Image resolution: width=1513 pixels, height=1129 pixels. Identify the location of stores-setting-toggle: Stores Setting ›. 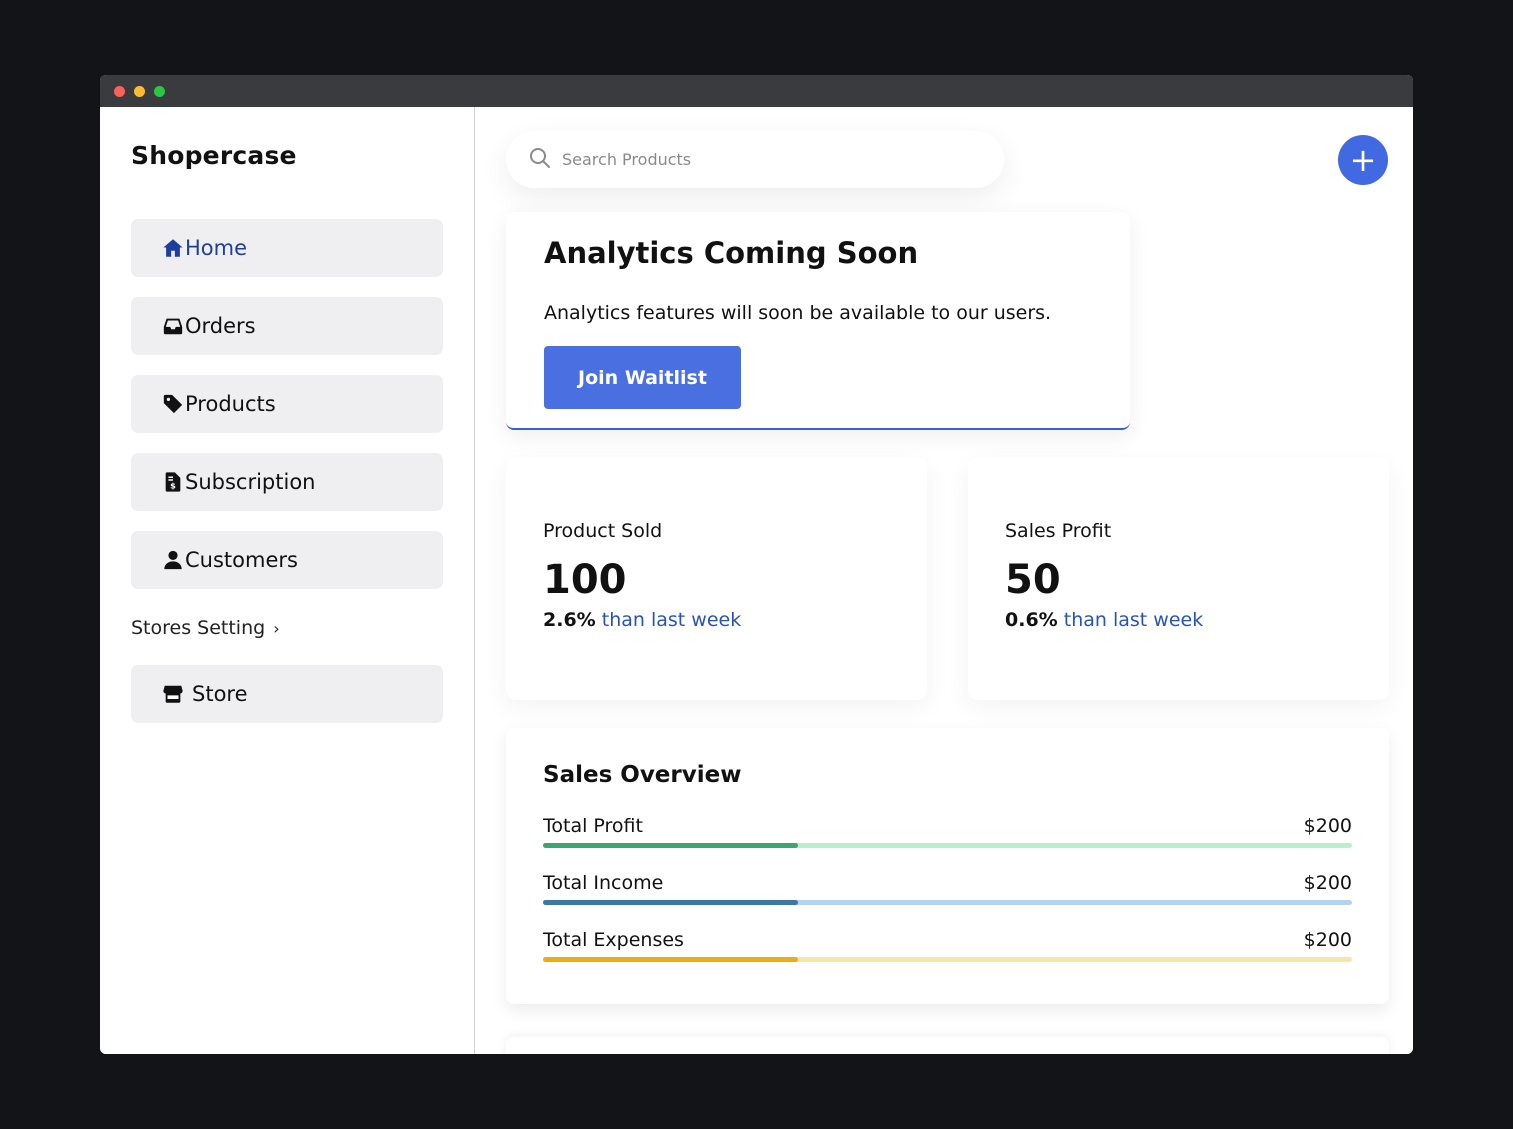
(205, 628).